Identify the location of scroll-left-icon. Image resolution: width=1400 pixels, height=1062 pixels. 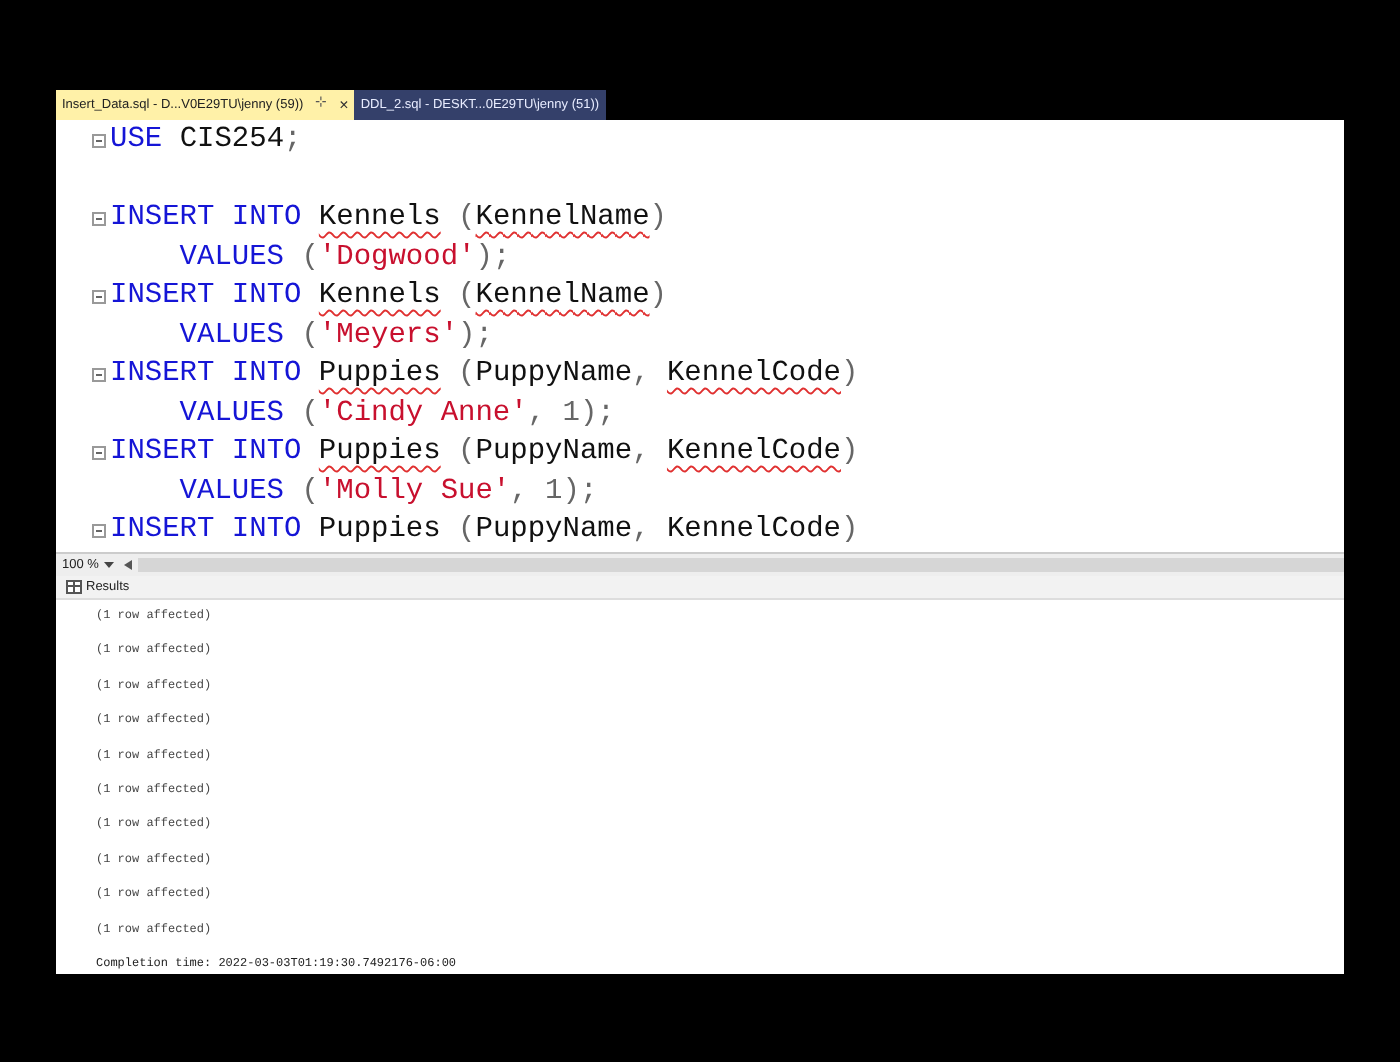
(128, 565).